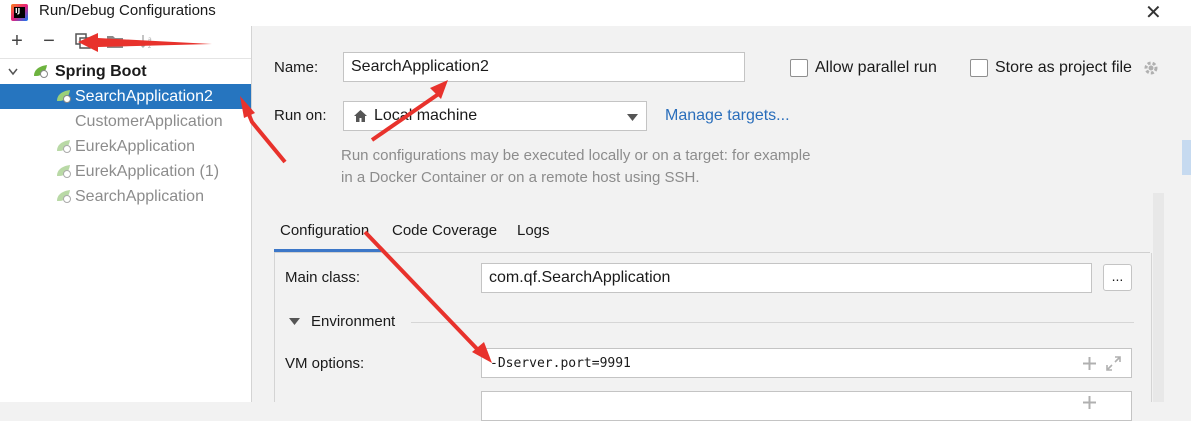  Describe the element at coordinates (147, 41) in the screenshot. I see `sort-icon: az` at that location.